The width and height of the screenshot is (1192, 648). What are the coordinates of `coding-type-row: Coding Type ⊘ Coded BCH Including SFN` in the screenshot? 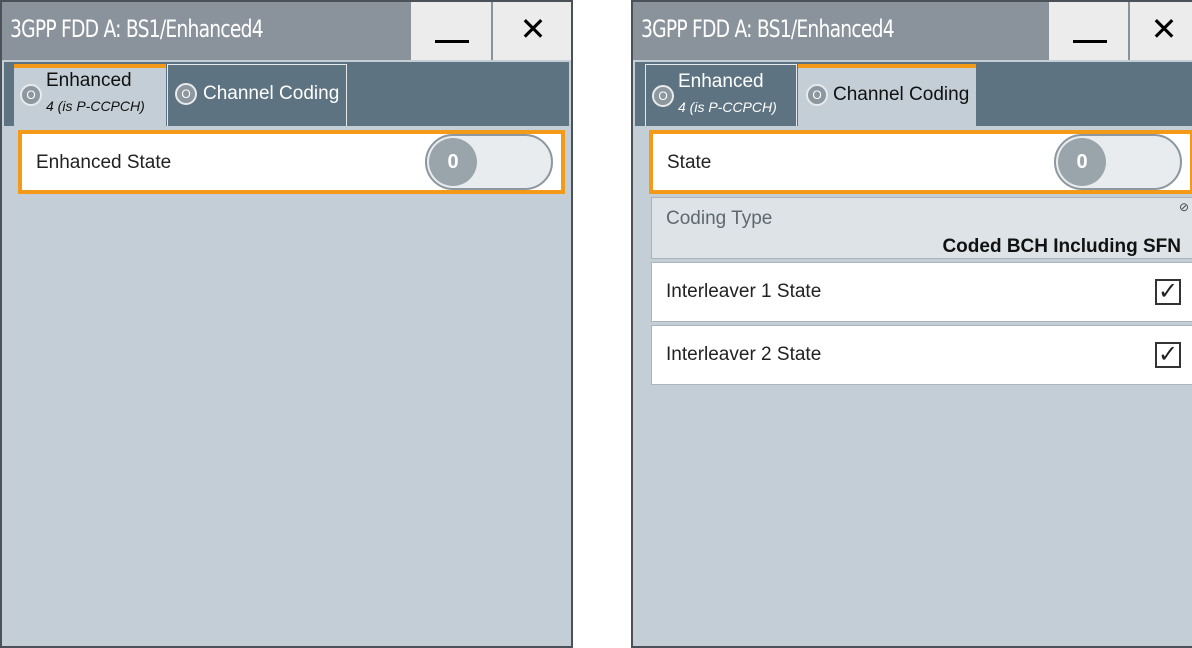 It's located at (921, 228).